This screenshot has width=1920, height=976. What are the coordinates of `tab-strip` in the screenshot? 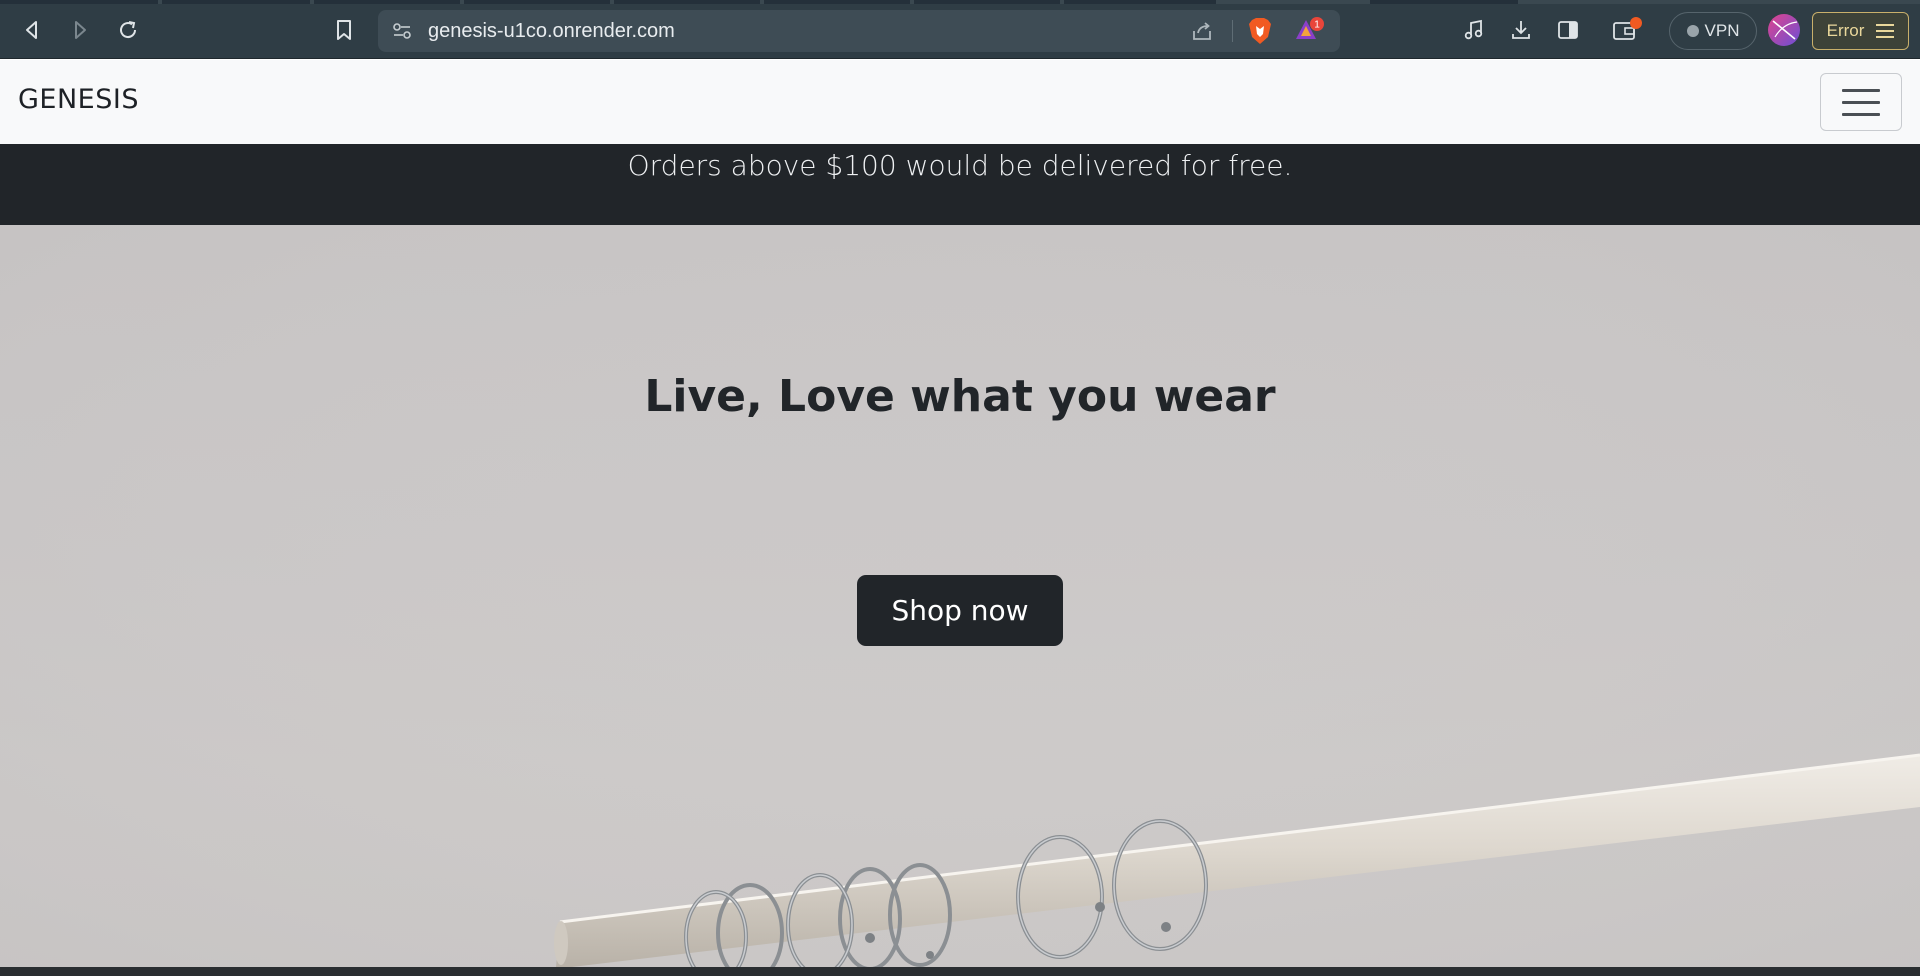 It's located at (960, 2).